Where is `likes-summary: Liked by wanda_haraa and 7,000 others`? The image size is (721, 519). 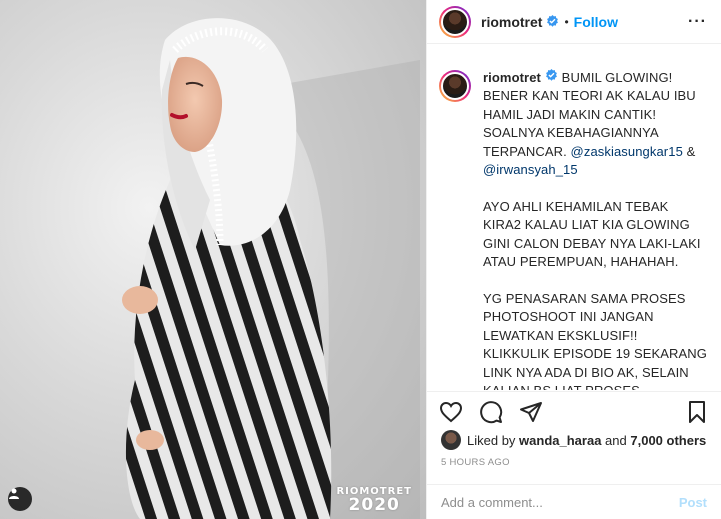 likes-summary: Liked by wanda_haraa and 7,000 others is located at coordinates (574, 440).